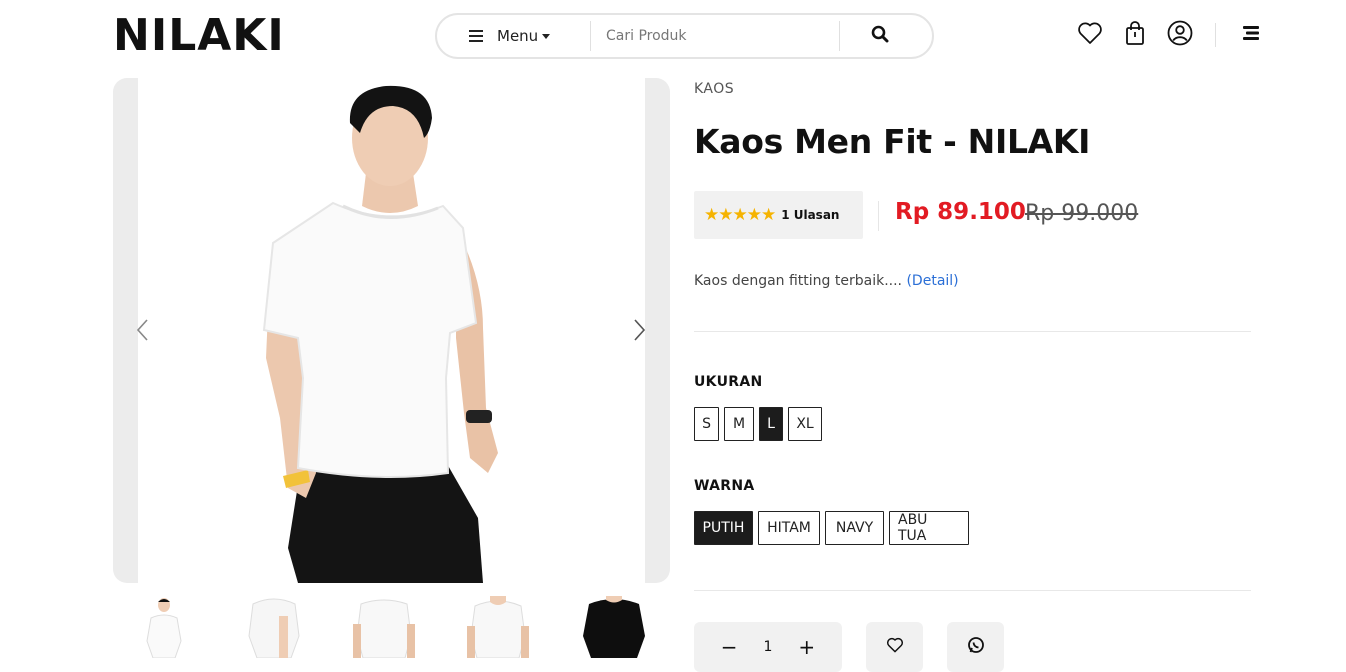 This screenshot has height=672, width=1346. Describe the element at coordinates (739, 424) in the screenshot. I see `size-option-m: M` at that location.